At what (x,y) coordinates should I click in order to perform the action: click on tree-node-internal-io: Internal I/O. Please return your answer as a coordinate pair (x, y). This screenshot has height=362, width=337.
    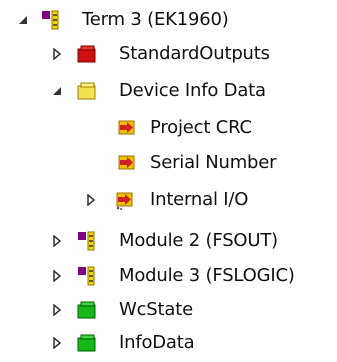
    Looking at the image, I should click on (168, 200).